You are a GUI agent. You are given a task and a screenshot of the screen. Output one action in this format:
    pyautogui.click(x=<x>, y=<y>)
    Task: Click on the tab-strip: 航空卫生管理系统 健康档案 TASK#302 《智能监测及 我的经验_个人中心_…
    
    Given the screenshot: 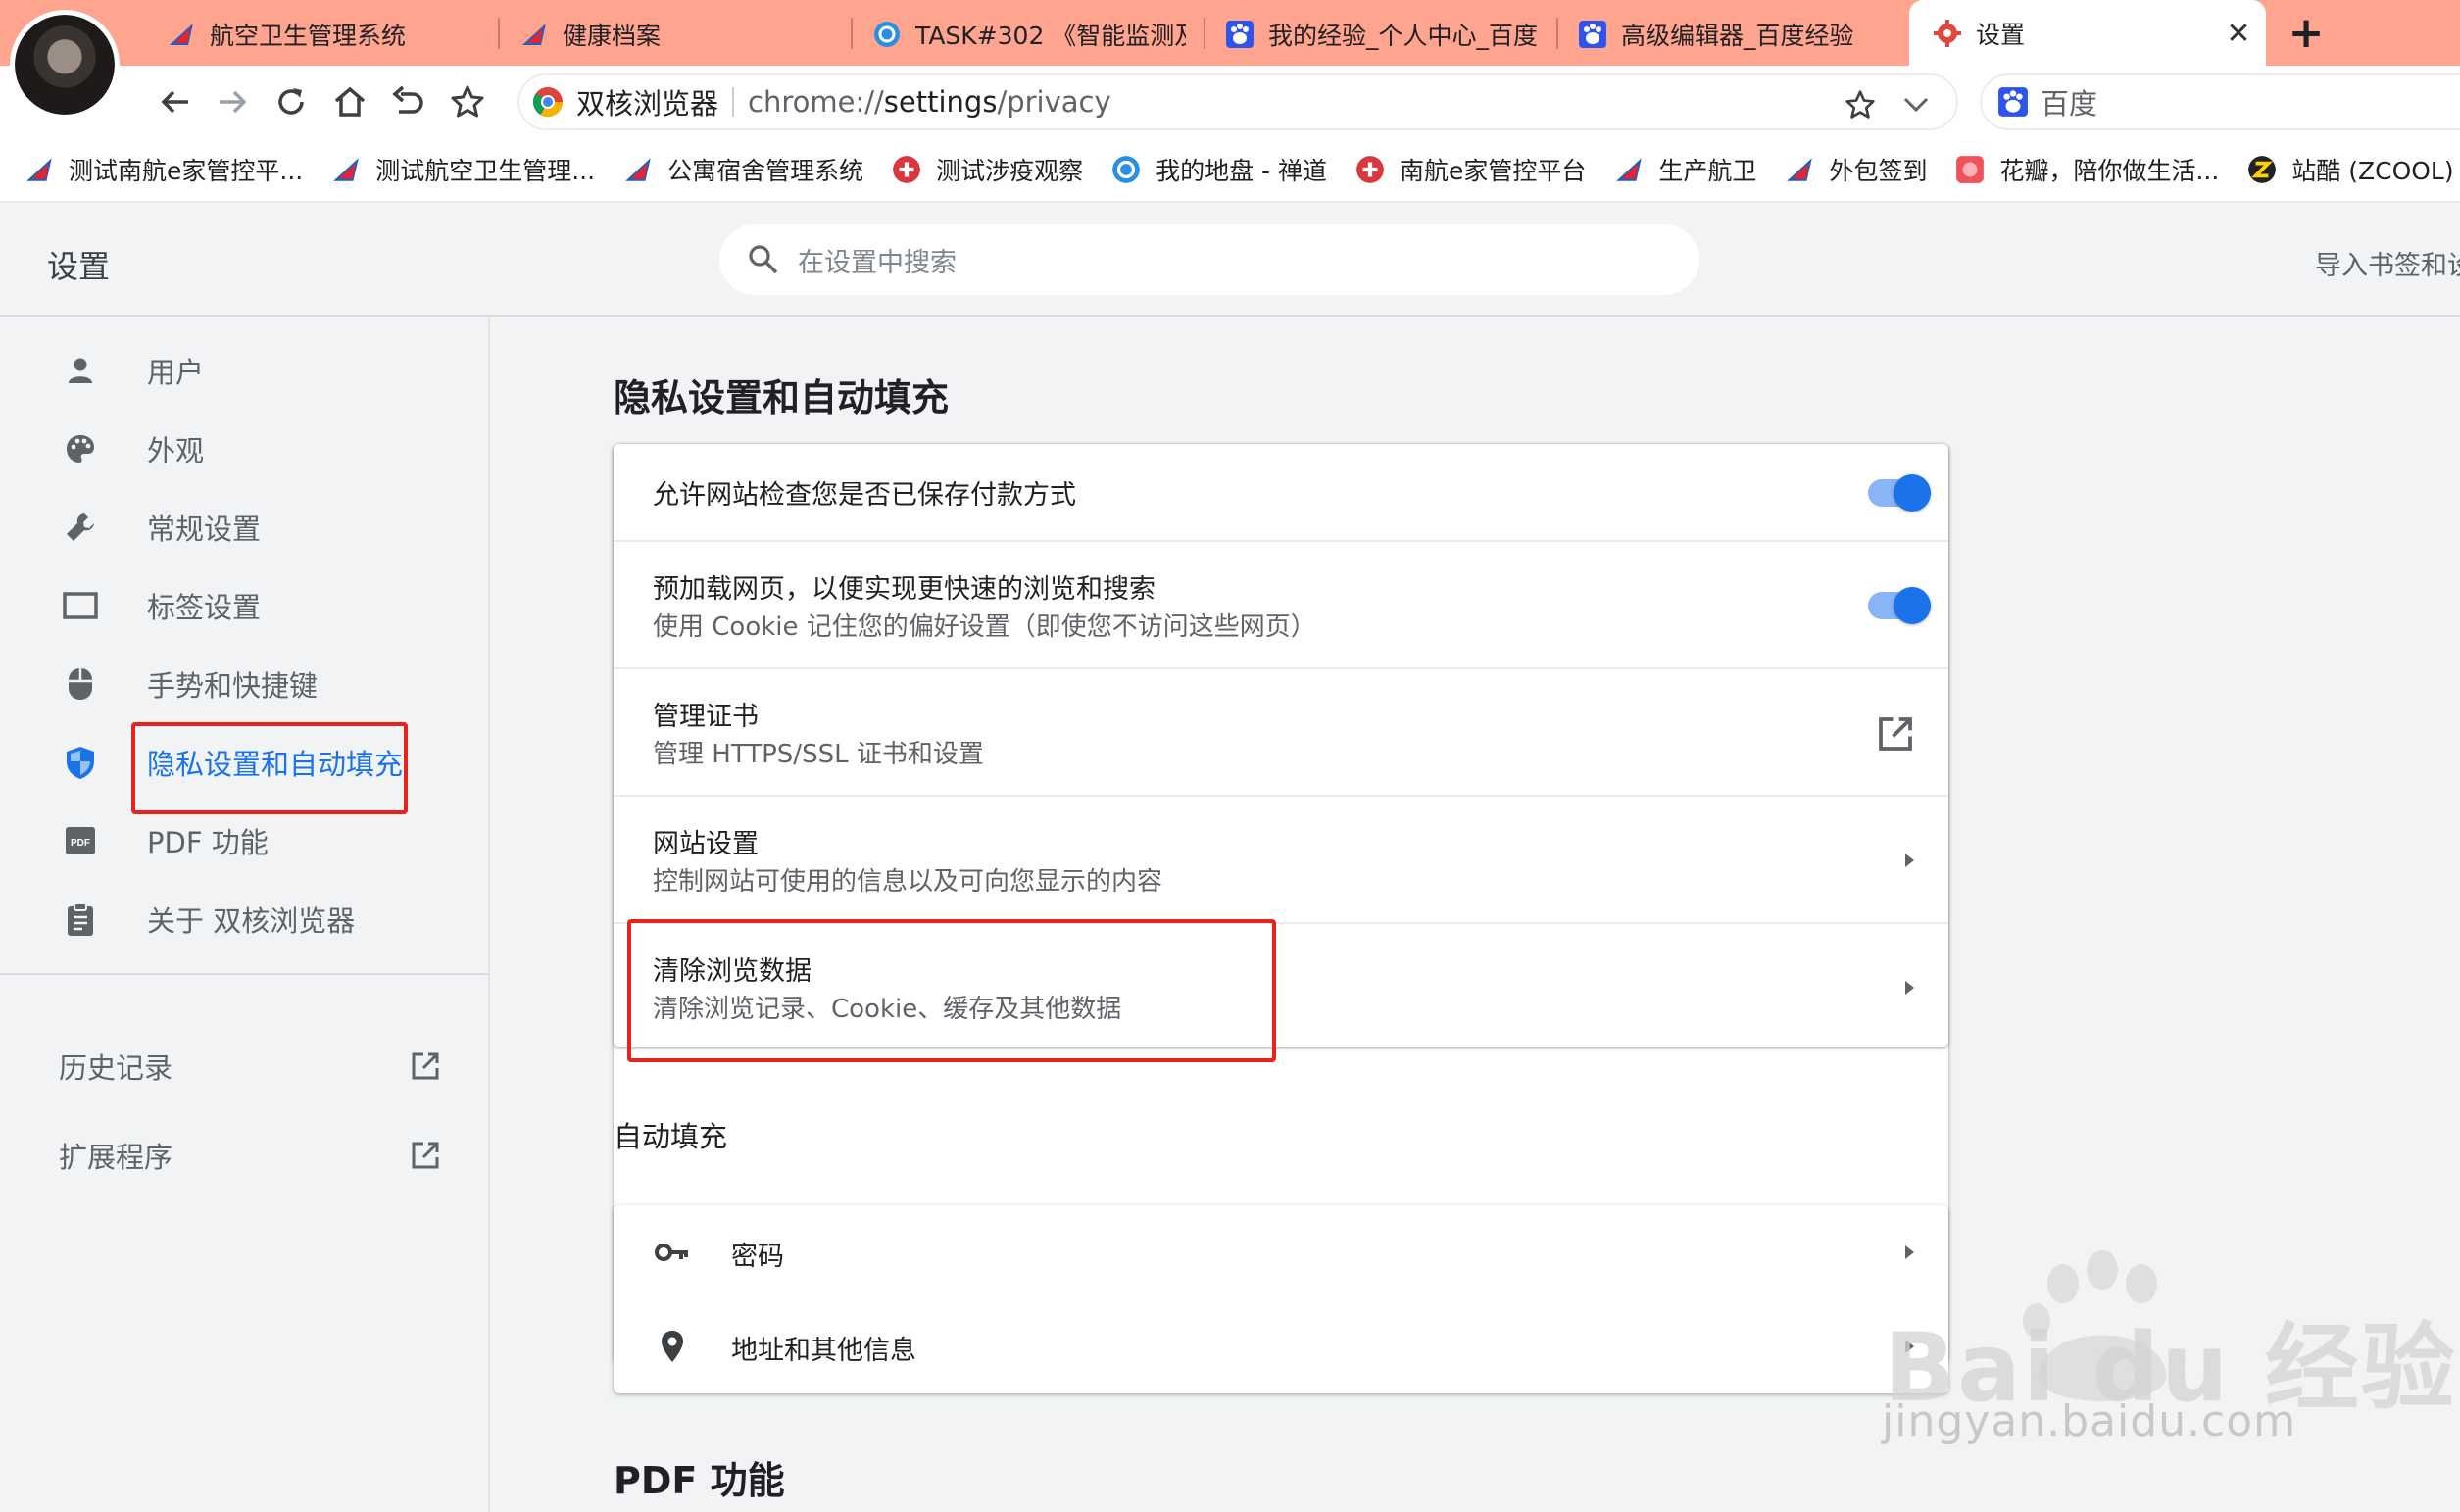 What is the action you would take?
    pyautogui.click(x=1230, y=33)
    